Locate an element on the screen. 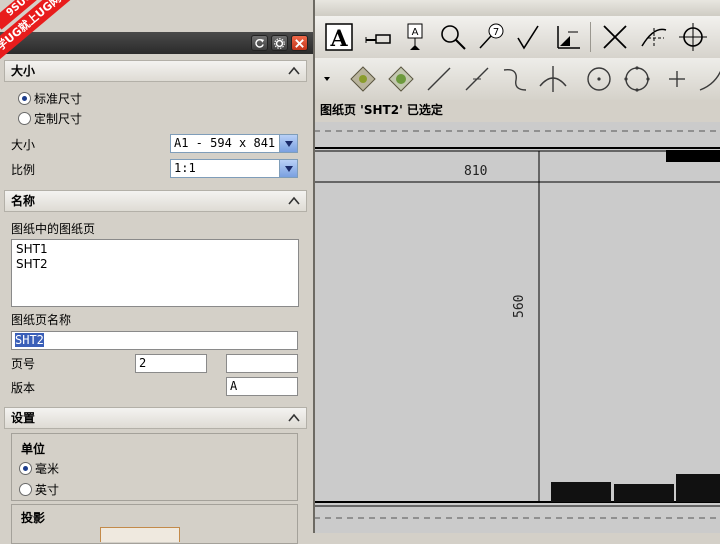 This screenshot has width=720, height=544. section-size-header: 大小 is located at coordinates (155, 71).